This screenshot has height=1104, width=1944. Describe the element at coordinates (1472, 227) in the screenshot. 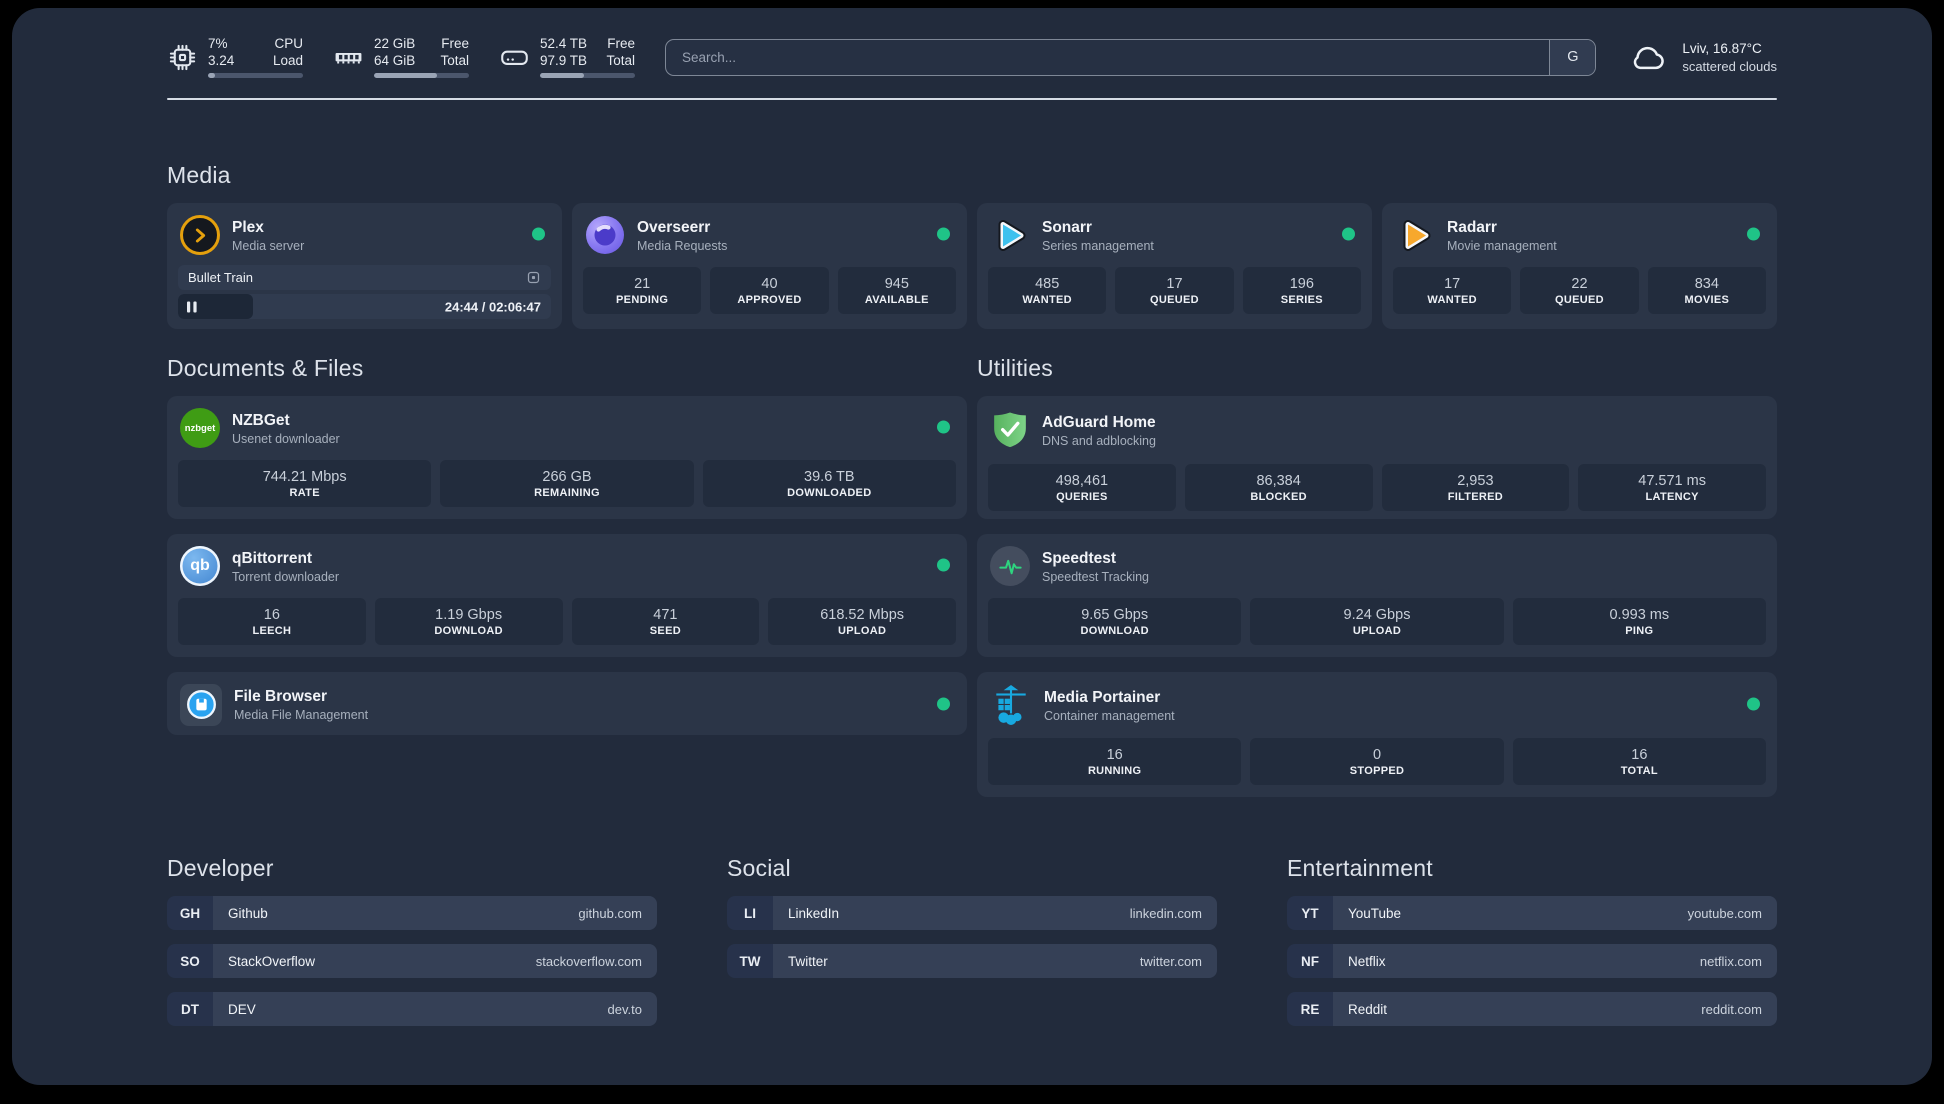

I see `radarr-title: Radarr` at that location.